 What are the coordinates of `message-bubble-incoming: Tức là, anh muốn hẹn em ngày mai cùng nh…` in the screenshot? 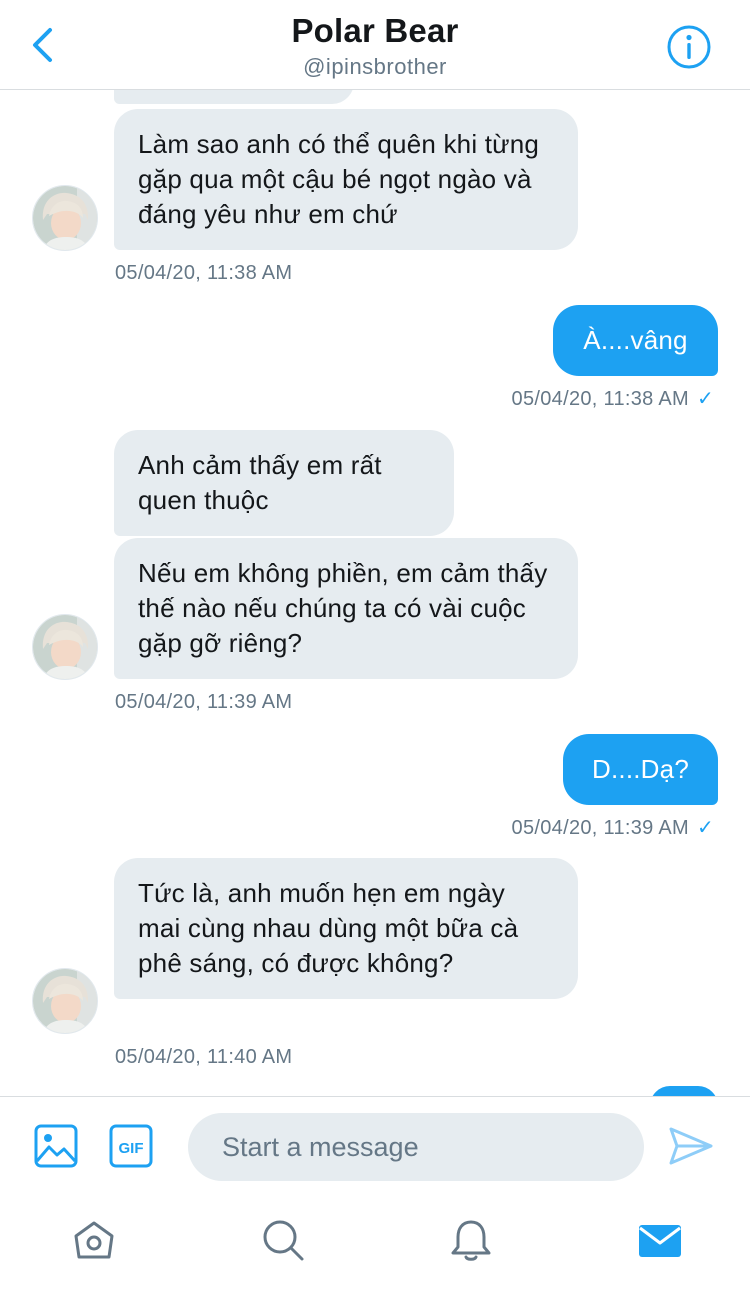 It's located at (346, 928).